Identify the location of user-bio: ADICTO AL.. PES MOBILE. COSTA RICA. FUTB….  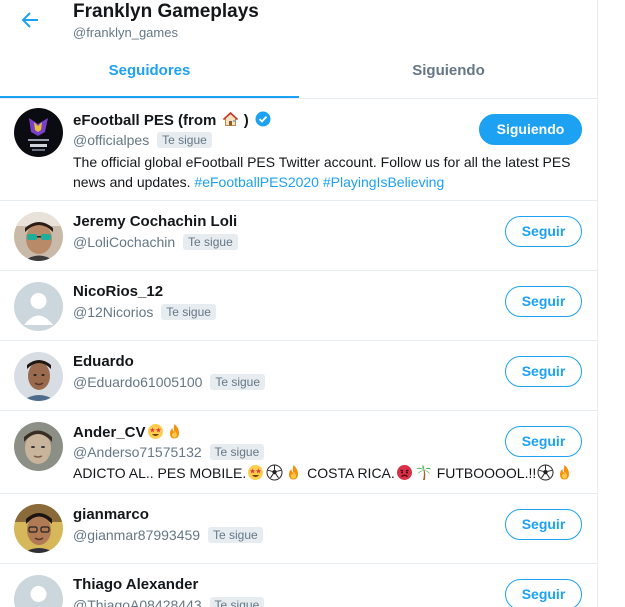
(328, 473).